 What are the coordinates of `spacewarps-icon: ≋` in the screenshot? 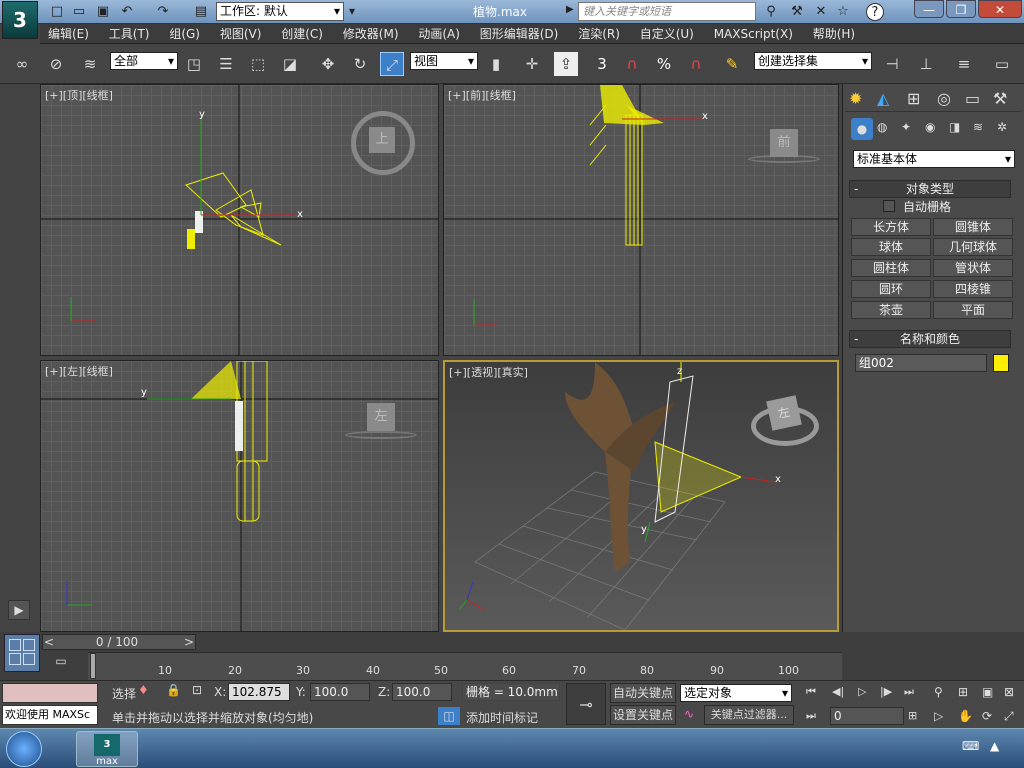 It's located at (978, 127).